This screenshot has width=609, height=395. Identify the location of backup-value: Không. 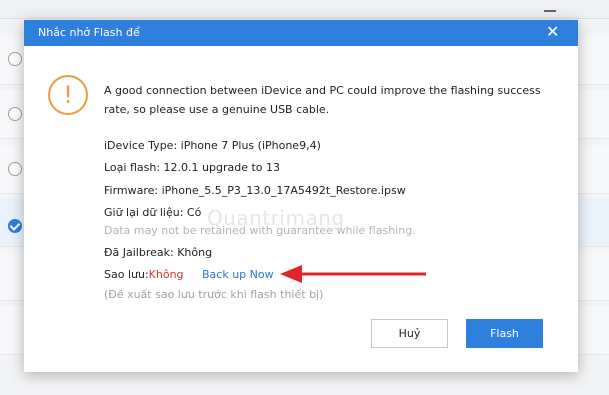
(166, 274).